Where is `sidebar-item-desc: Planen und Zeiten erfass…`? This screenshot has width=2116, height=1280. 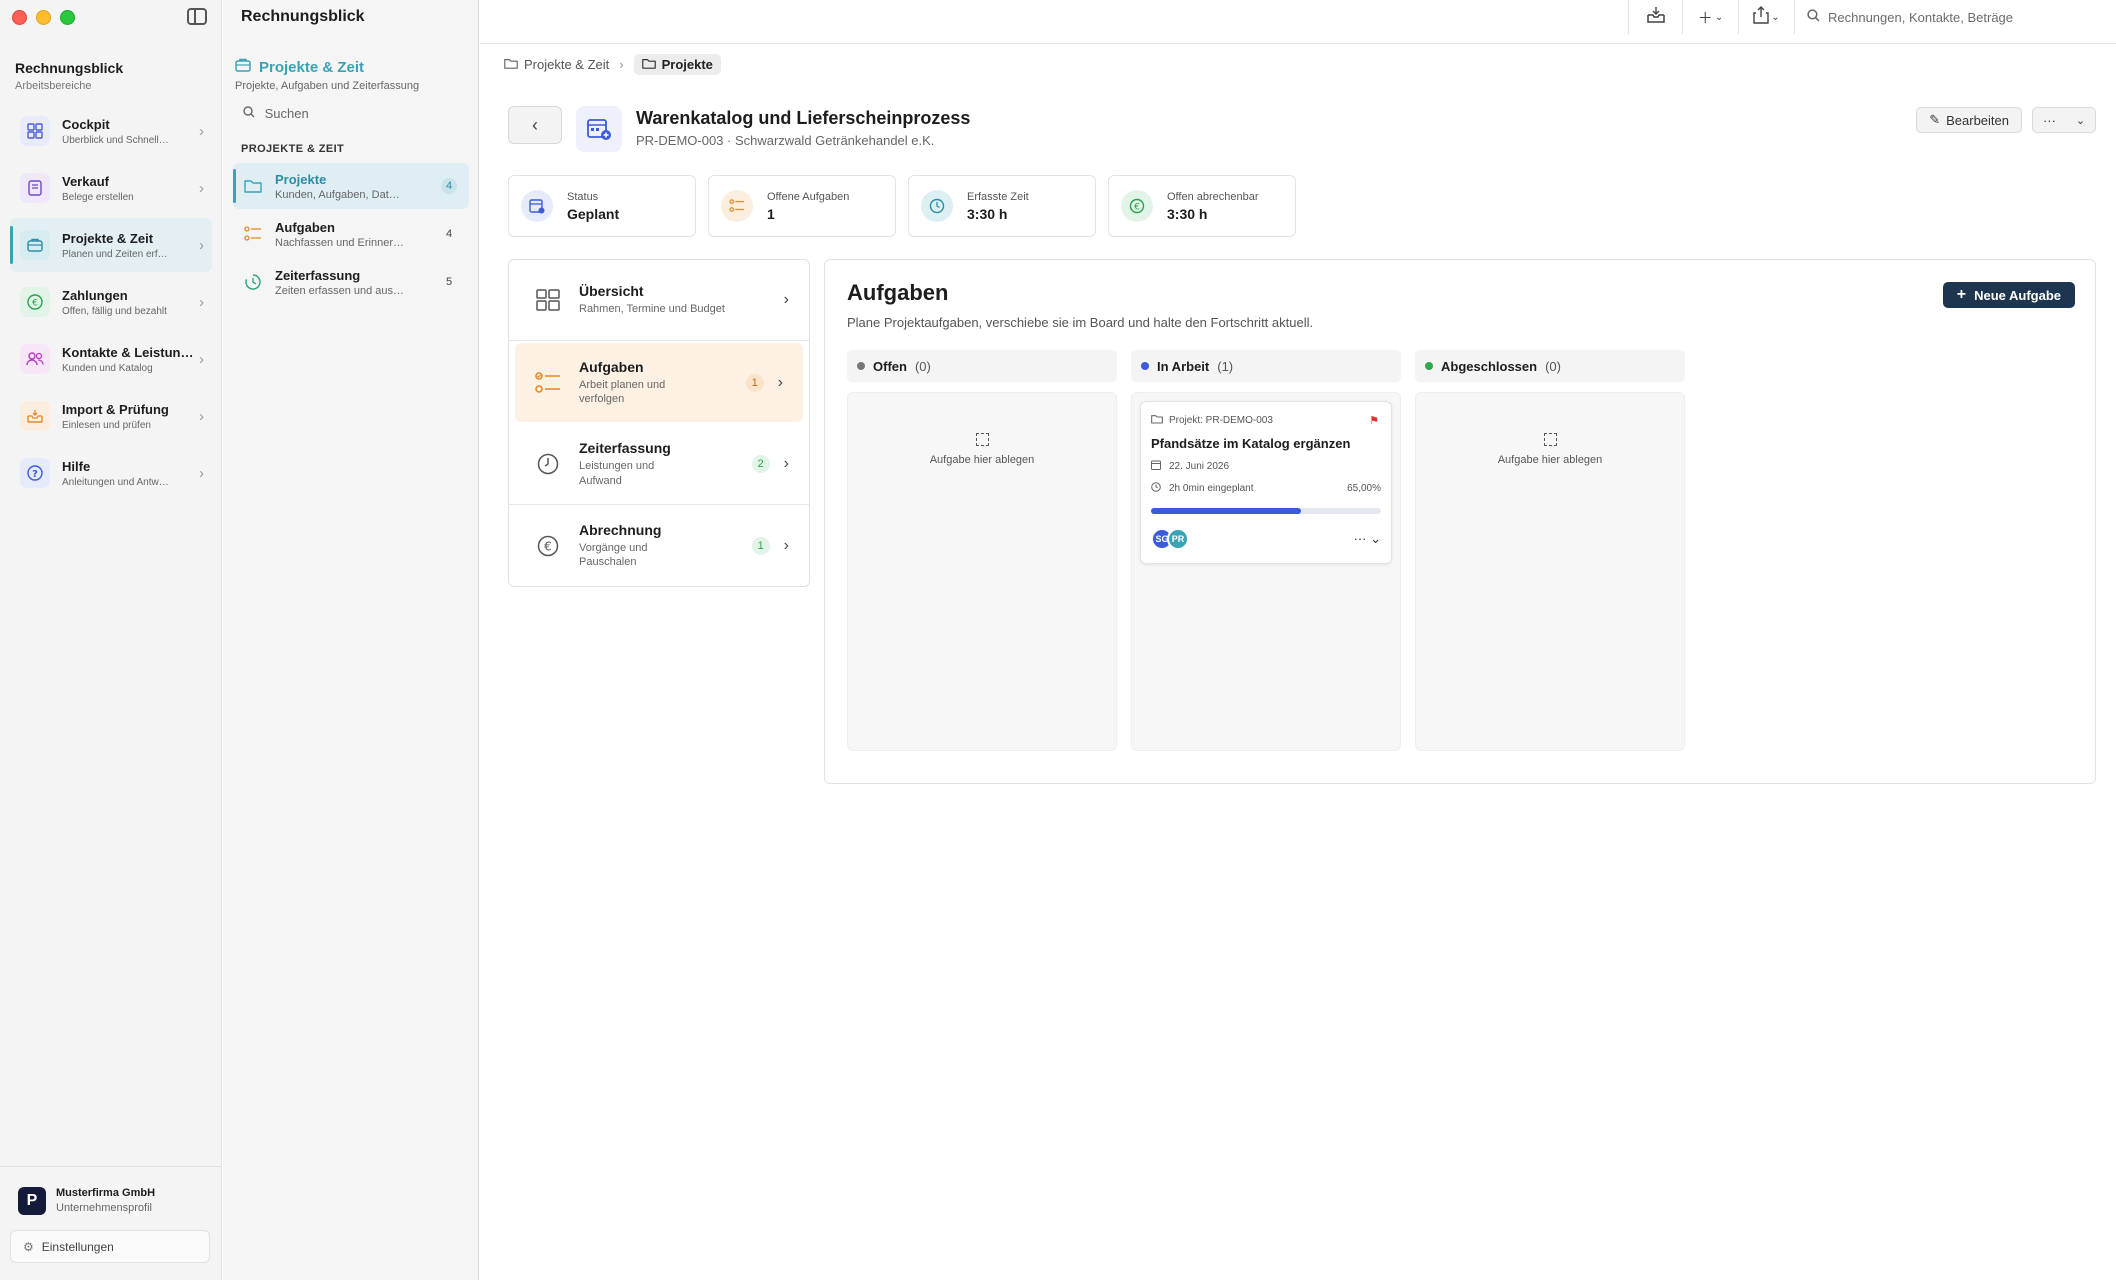
sidebar-item-desc: Planen und Zeiten erfass… is located at coordinates (117, 254).